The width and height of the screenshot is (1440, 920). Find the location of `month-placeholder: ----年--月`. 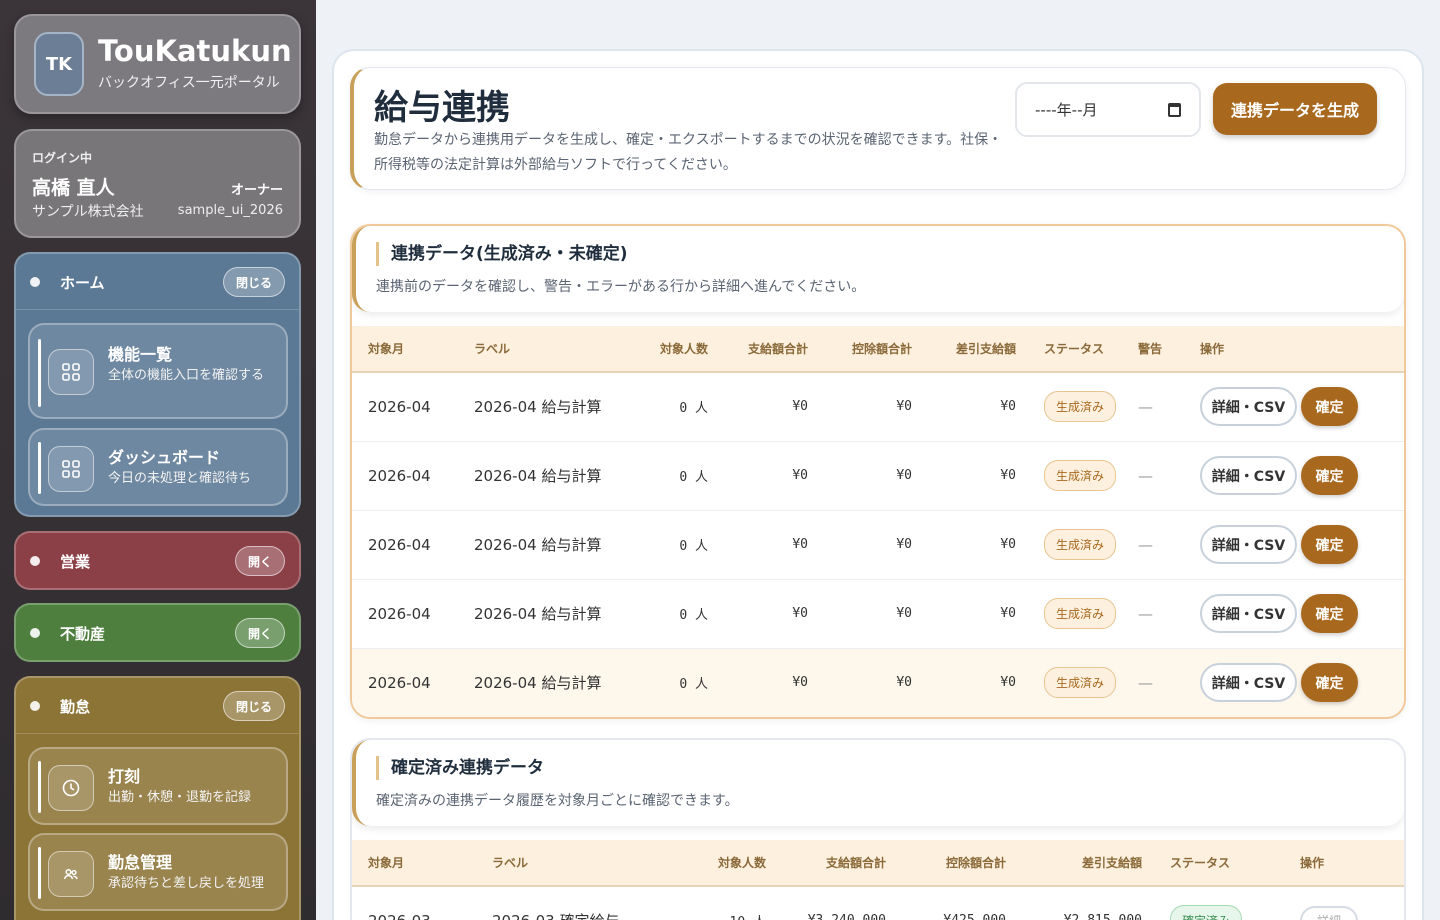

month-placeholder: ----年--月 is located at coordinates (1066, 110).